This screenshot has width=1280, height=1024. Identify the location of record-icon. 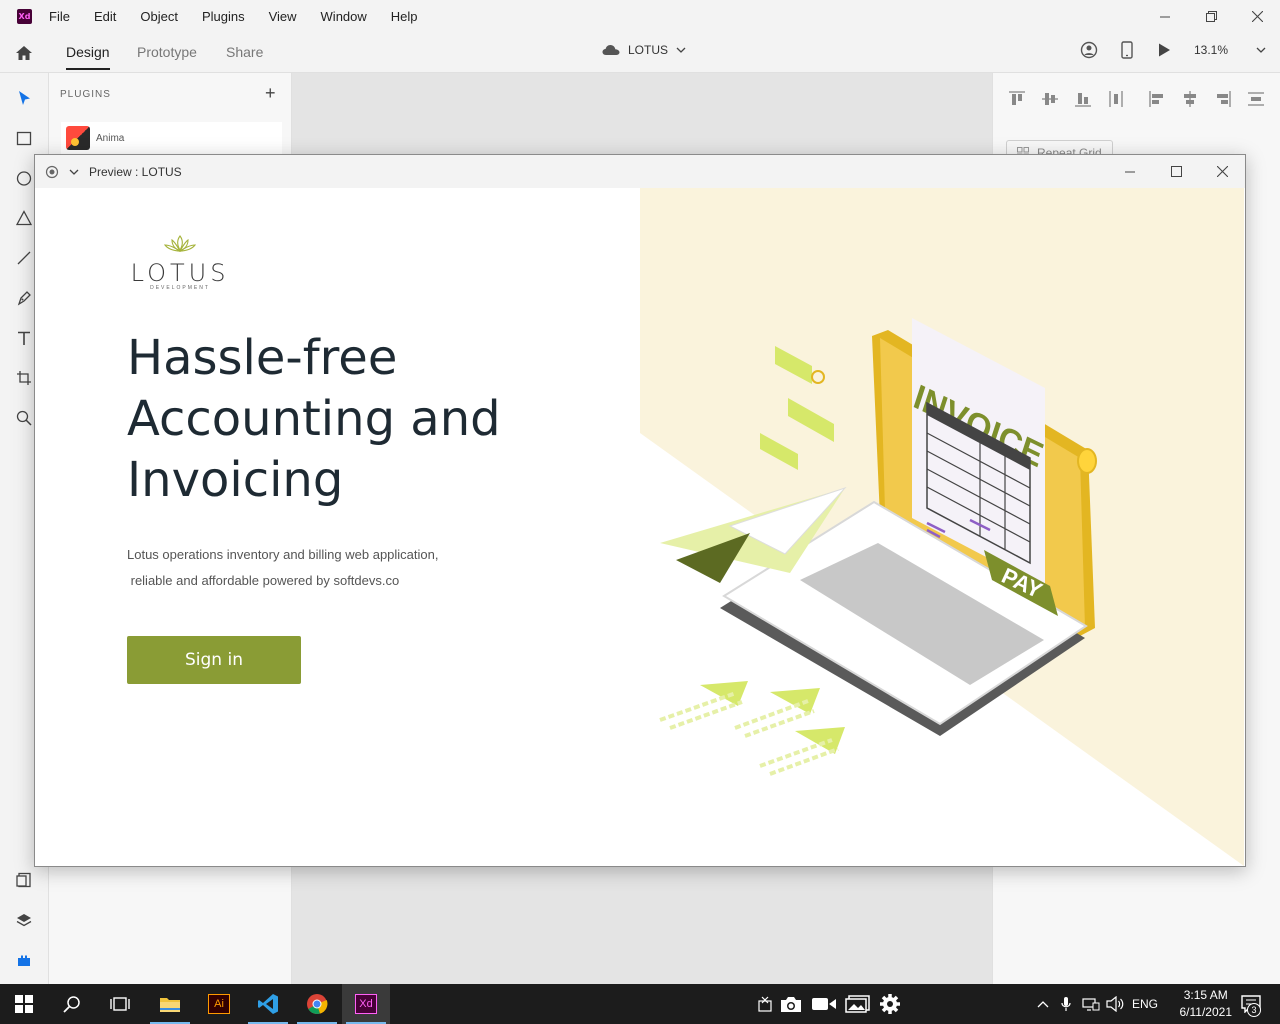
(52, 172).